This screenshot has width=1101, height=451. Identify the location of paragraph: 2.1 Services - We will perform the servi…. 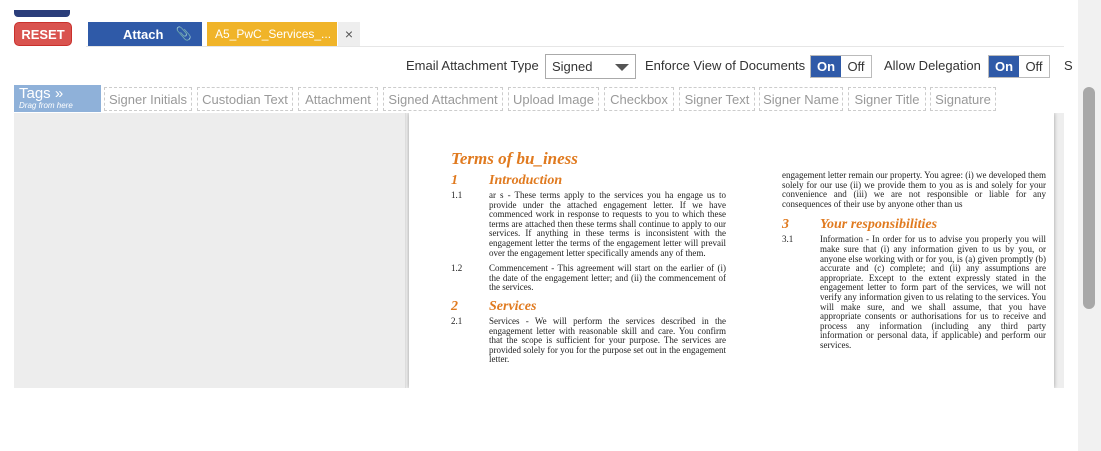
(588, 340).